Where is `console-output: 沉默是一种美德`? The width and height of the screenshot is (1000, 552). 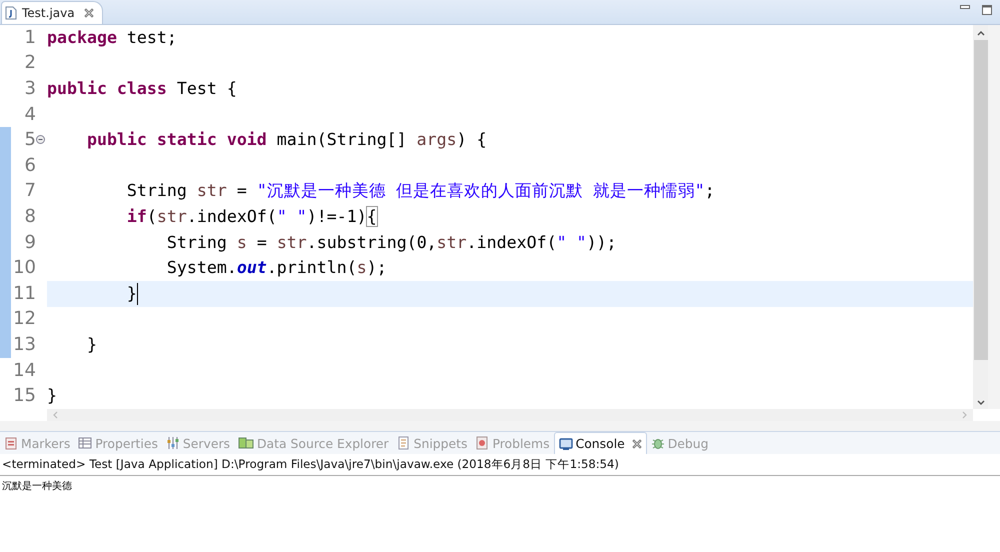
console-output: 沉默是一种美德 is located at coordinates (37, 487).